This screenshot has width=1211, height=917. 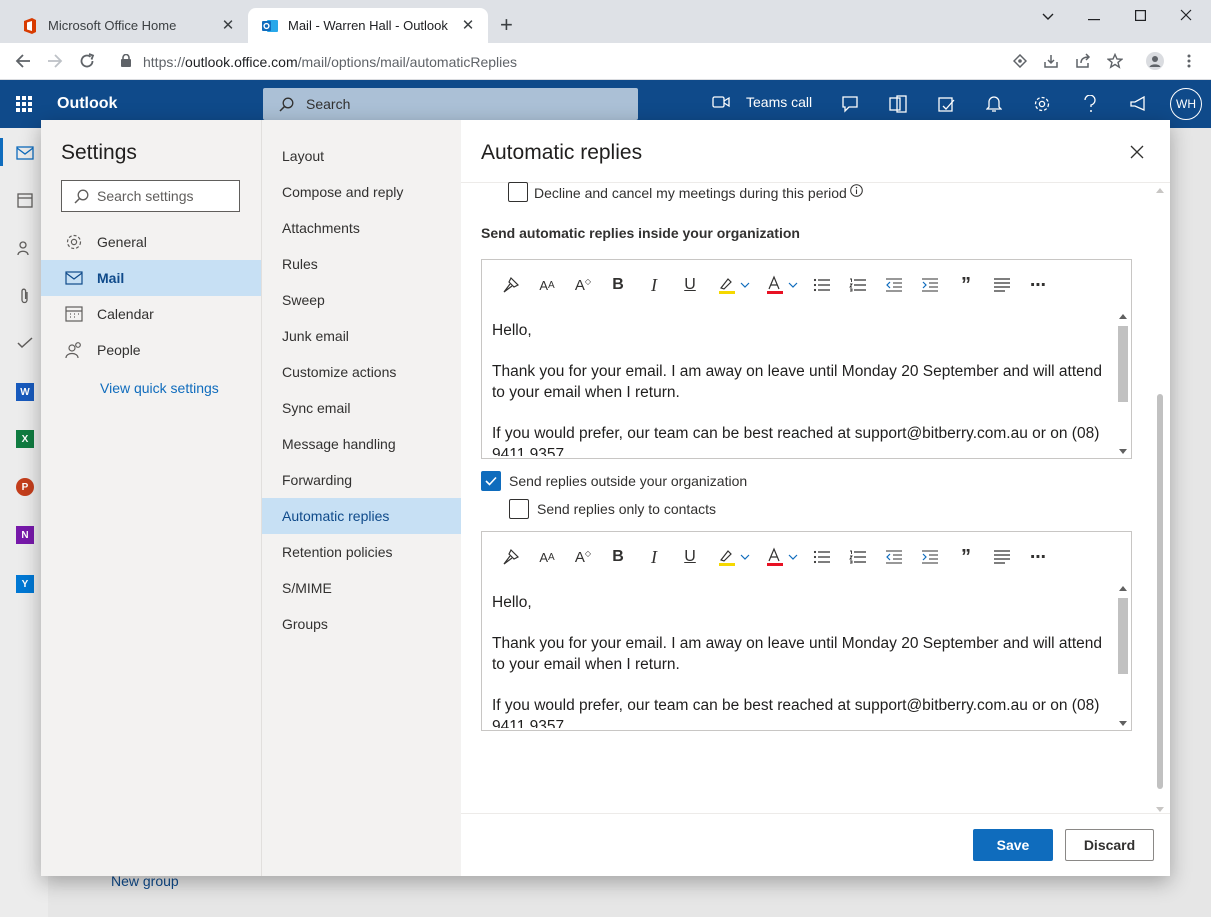 What do you see at coordinates (25, 343) in the screenshot?
I see `todo-rail-icon` at bounding box center [25, 343].